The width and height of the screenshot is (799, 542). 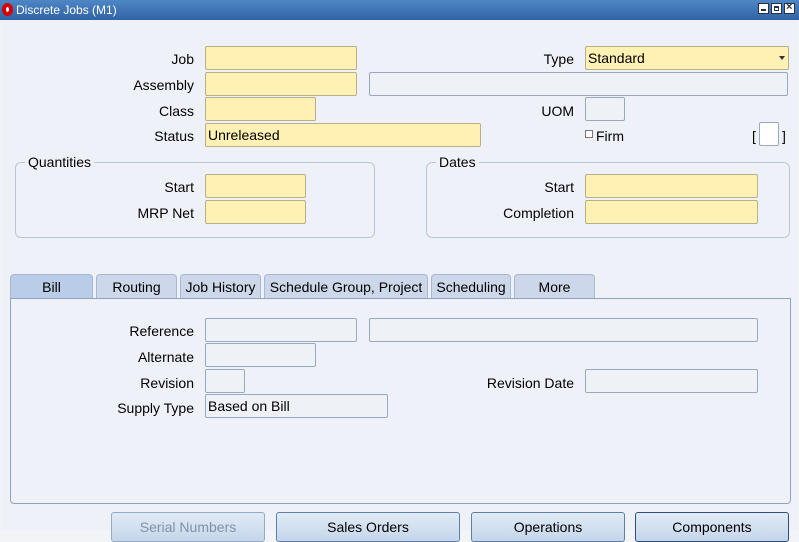 I want to click on tab-scheduling: Scheduling, so click(x=471, y=286).